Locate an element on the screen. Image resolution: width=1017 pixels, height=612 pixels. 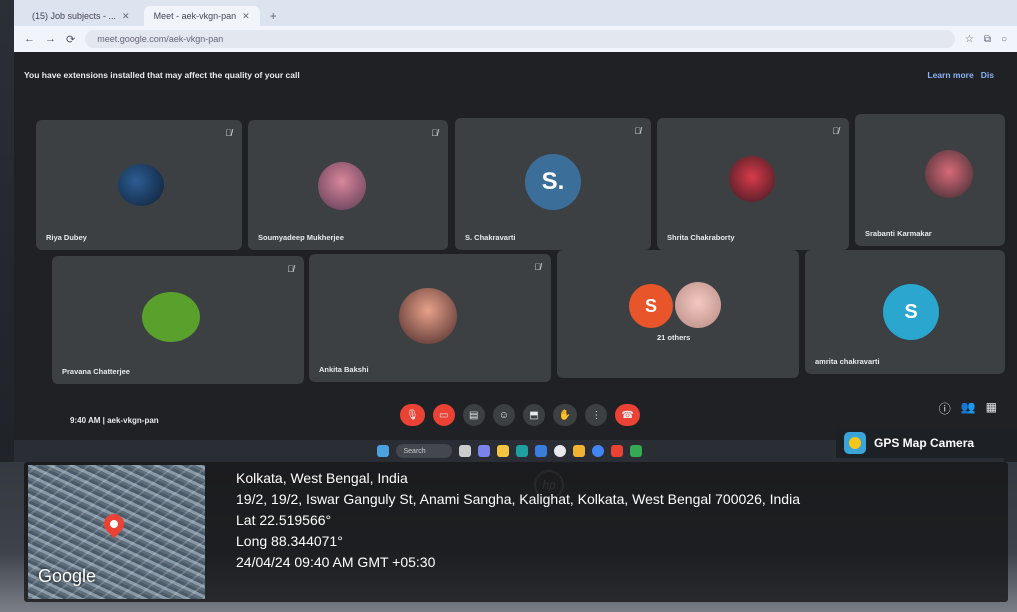
forward-icon: → is located at coordinates (50, 39).